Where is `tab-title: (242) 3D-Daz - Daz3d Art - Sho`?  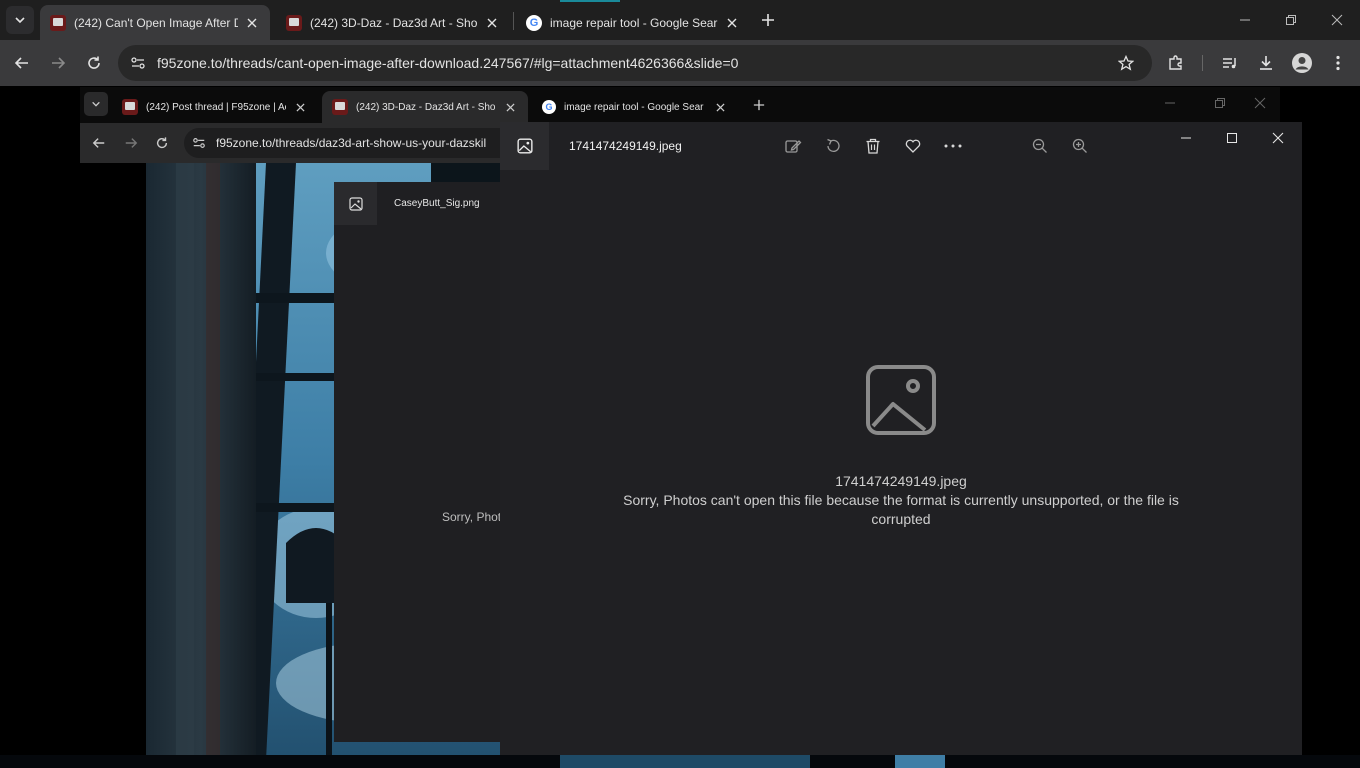
tab-title: (242) 3D-Daz - Daz3d Art - Sho is located at coordinates (394, 22).